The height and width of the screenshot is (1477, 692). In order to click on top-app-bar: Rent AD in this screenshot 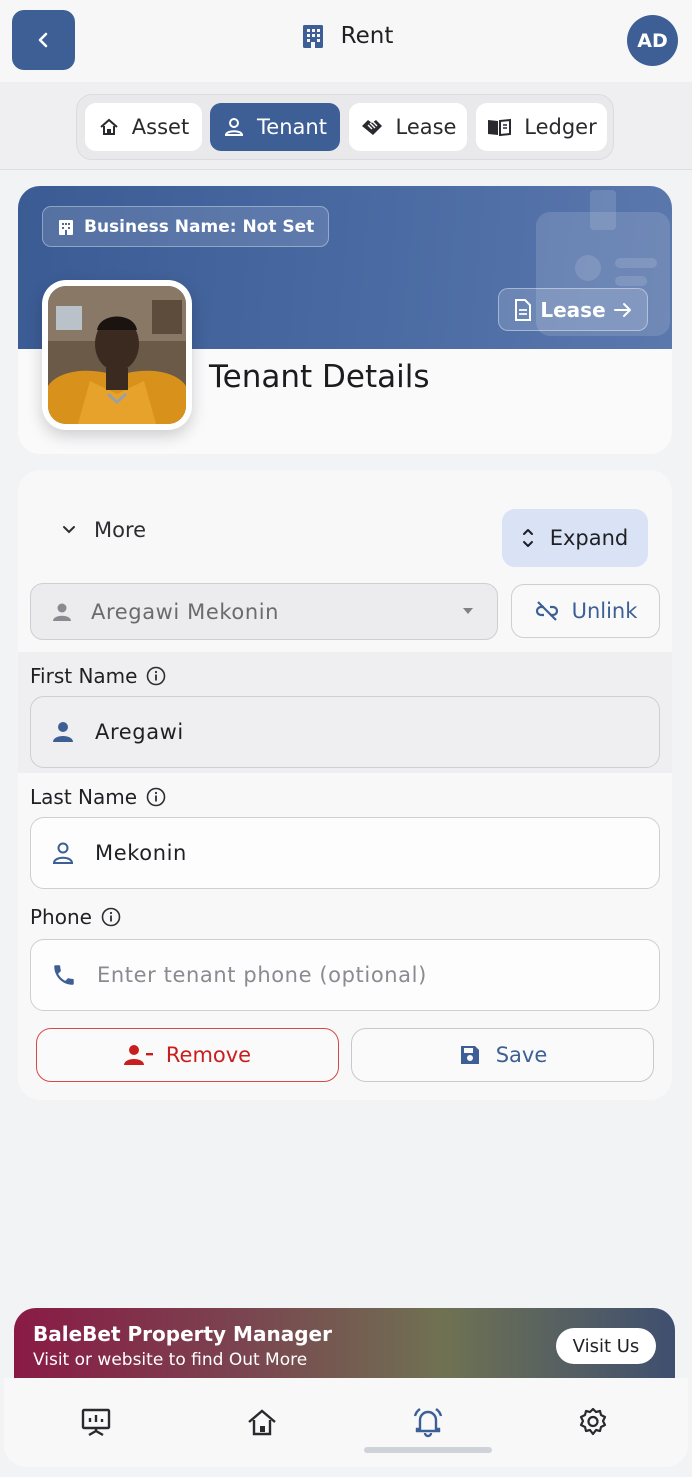, I will do `click(346, 41)`.